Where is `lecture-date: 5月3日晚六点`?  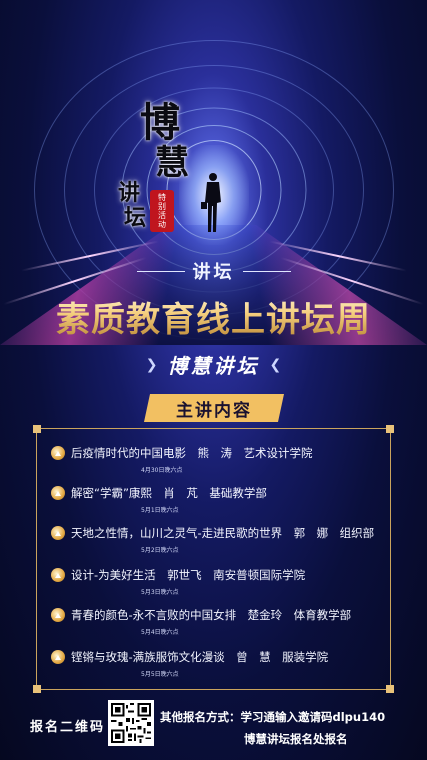
lecture-date: 5月3日晚六点 is located at coordinates (160, 592).